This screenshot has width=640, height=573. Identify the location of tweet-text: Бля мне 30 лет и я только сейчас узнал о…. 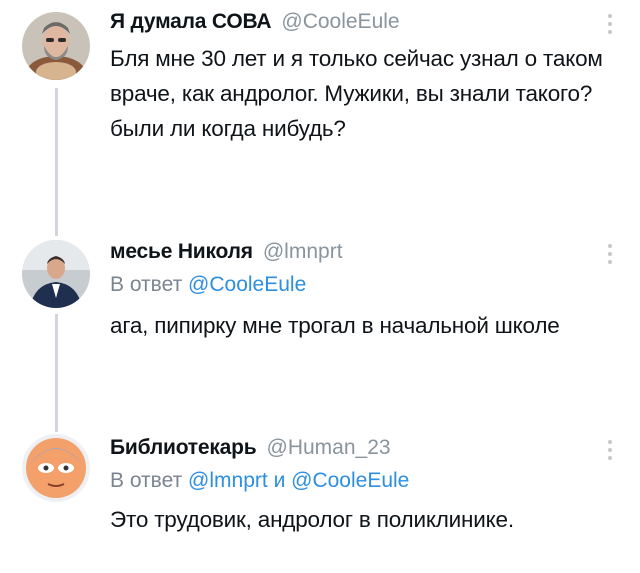
(356, 93).